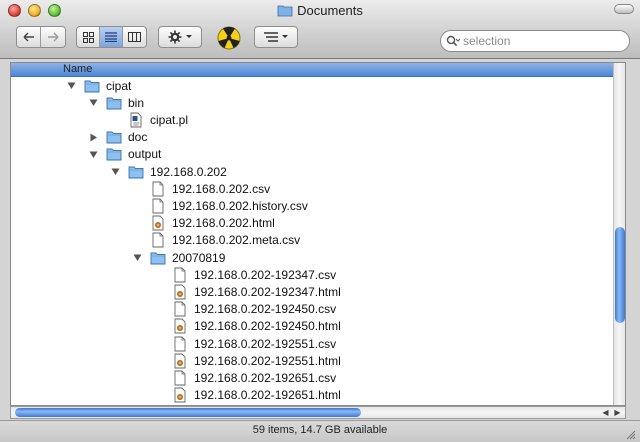  Describe the element at coordinates (199, 257) in the screenshot. I see `row-label: 20070819` at that location.